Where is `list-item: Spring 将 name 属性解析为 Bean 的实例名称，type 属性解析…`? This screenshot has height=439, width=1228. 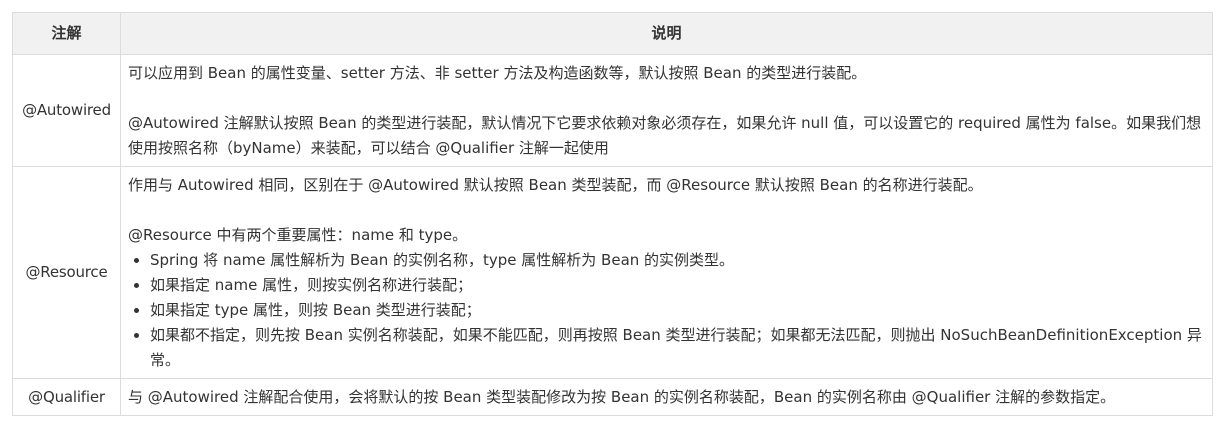
list-item: Spring 将 name 属性解析为 Bean 的实例名称，type 属性解析… is located at coordinates (678, 260).